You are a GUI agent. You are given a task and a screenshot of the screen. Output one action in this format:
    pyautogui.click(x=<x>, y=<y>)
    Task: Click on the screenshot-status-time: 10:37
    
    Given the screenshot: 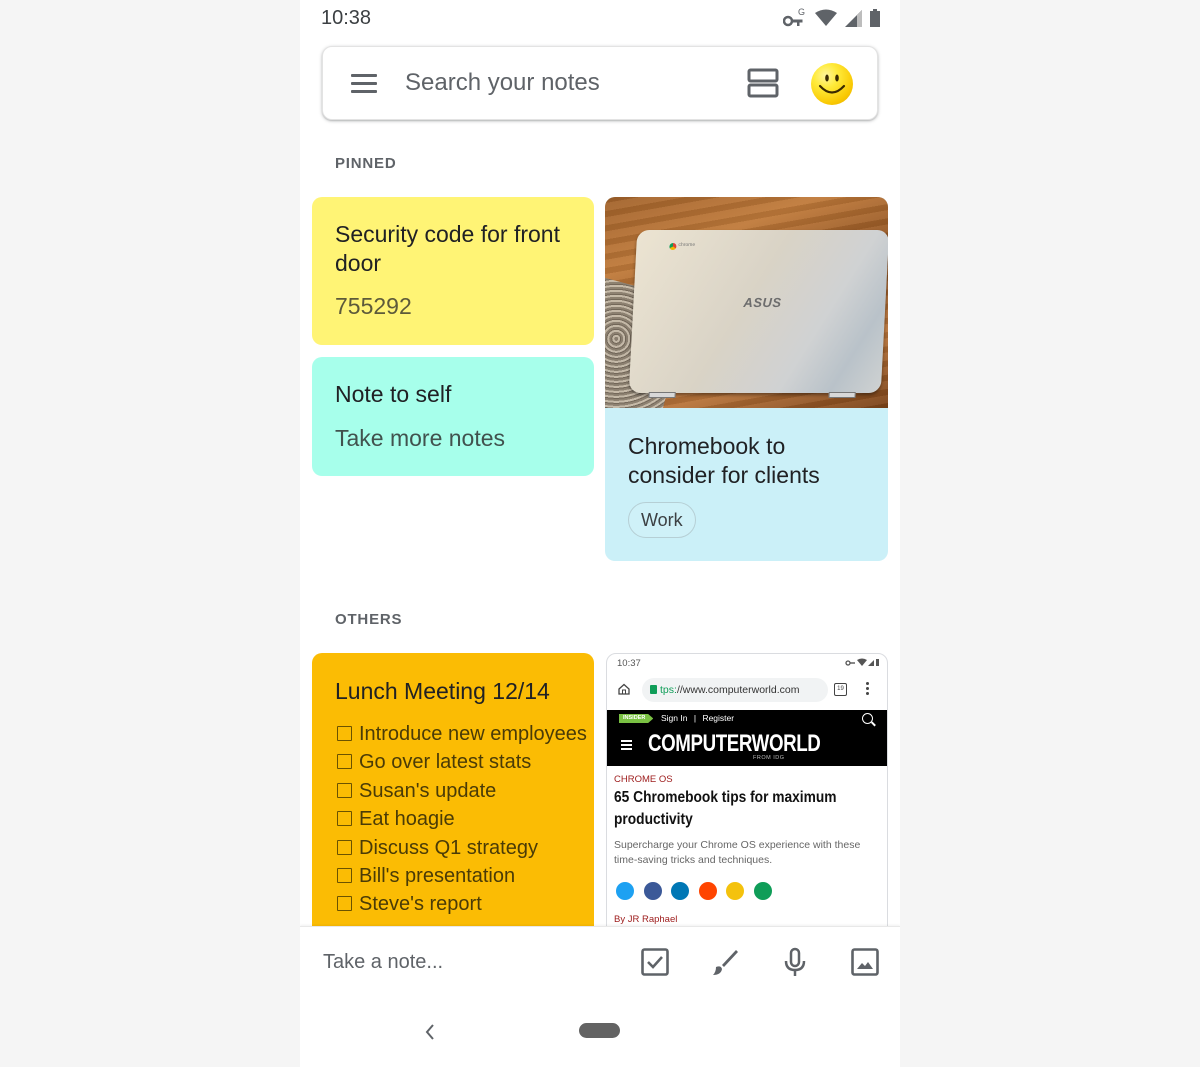 What is the action you would take?
    pyautogui.click(x=629, y=663)
    